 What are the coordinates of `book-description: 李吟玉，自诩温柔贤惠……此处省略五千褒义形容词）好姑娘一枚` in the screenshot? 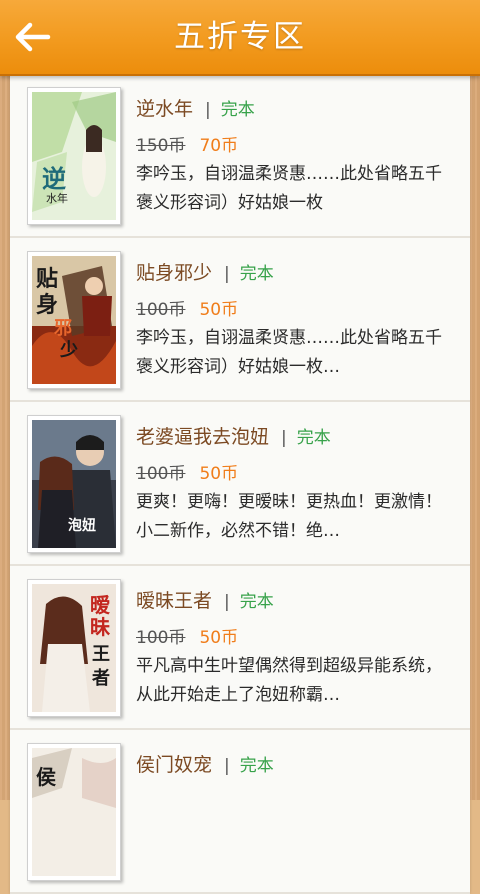 It's located at (289, 188).